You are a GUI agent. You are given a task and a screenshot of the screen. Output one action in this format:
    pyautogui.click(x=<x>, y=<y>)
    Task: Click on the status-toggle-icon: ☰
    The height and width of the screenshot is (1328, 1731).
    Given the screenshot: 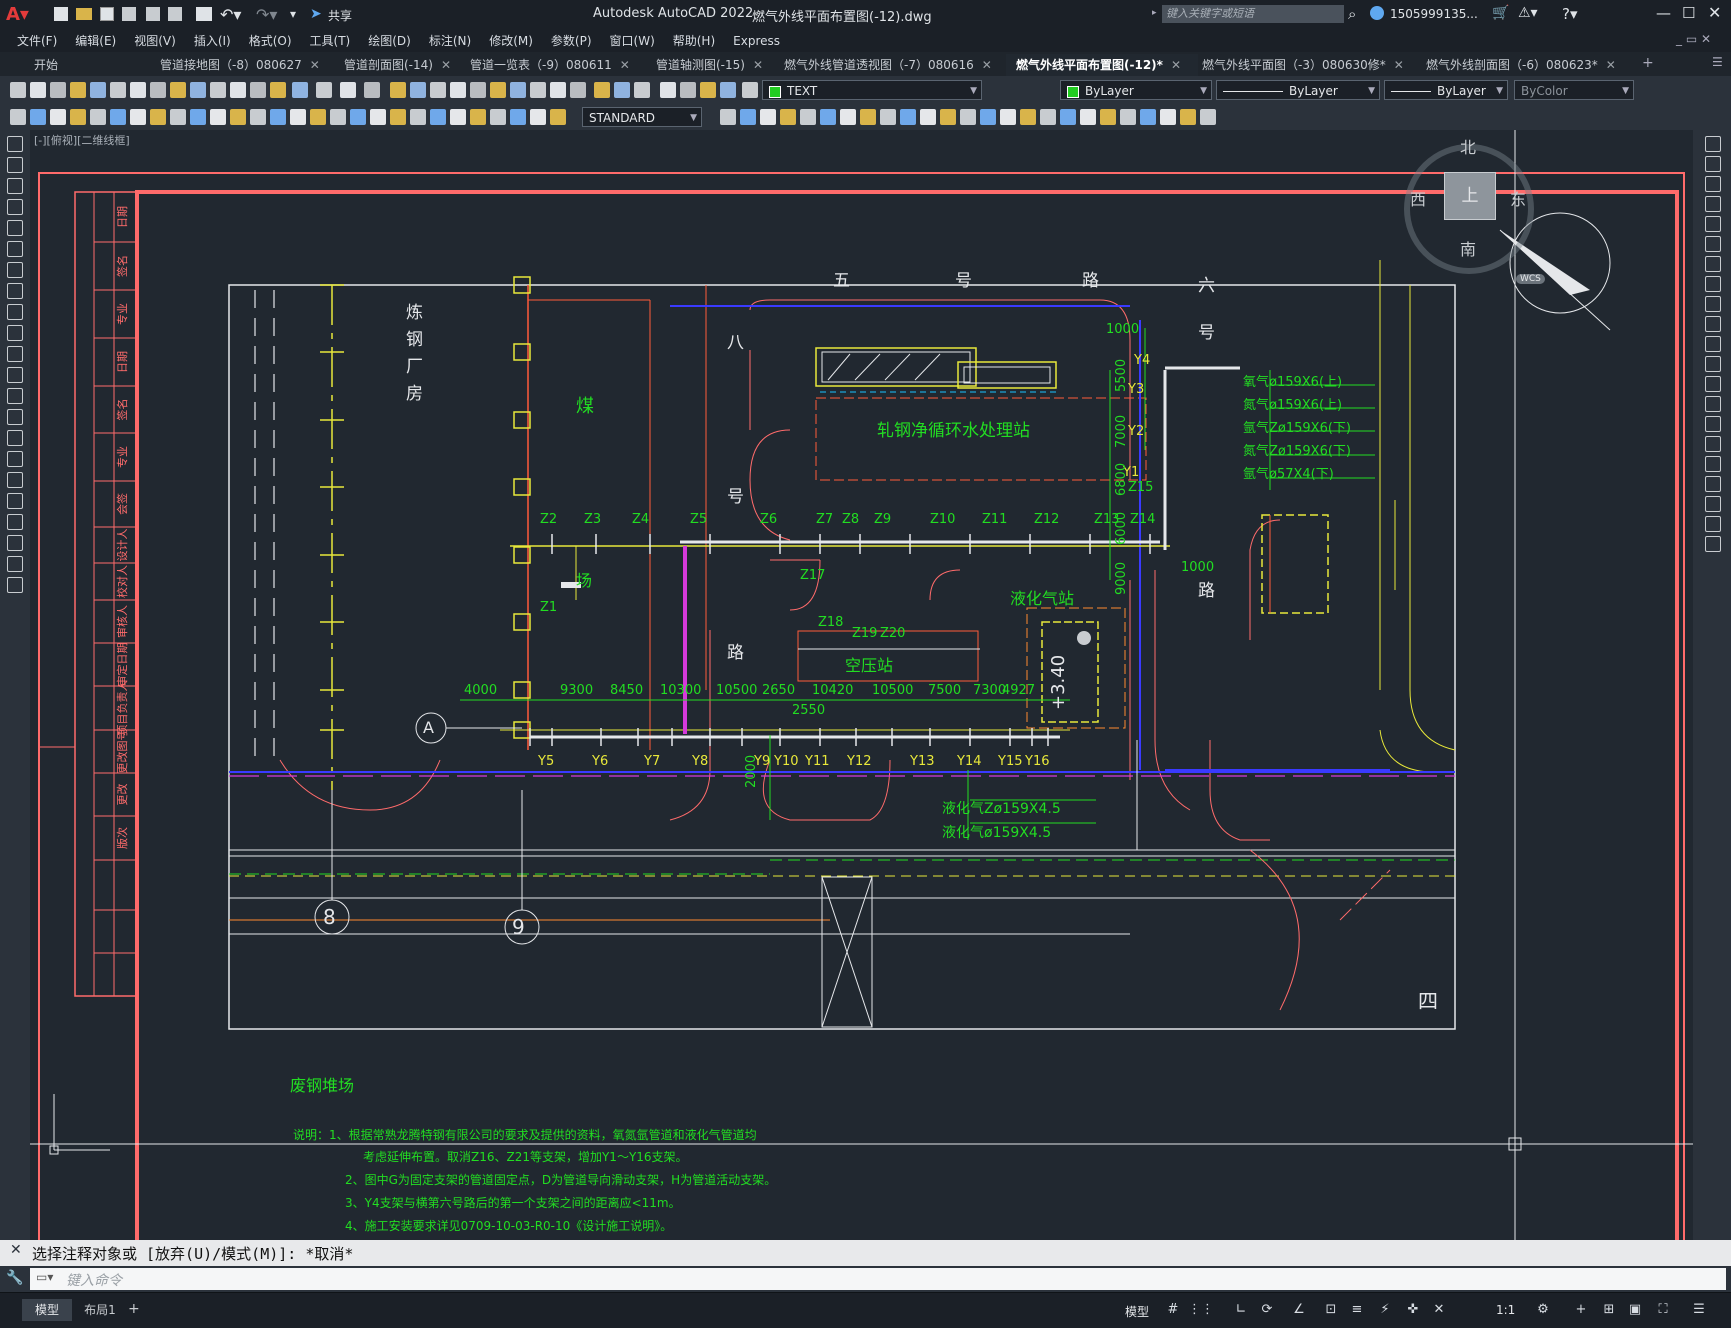 What is the action you would take?
    pyautogui.click(x=1699, y=1310)
    